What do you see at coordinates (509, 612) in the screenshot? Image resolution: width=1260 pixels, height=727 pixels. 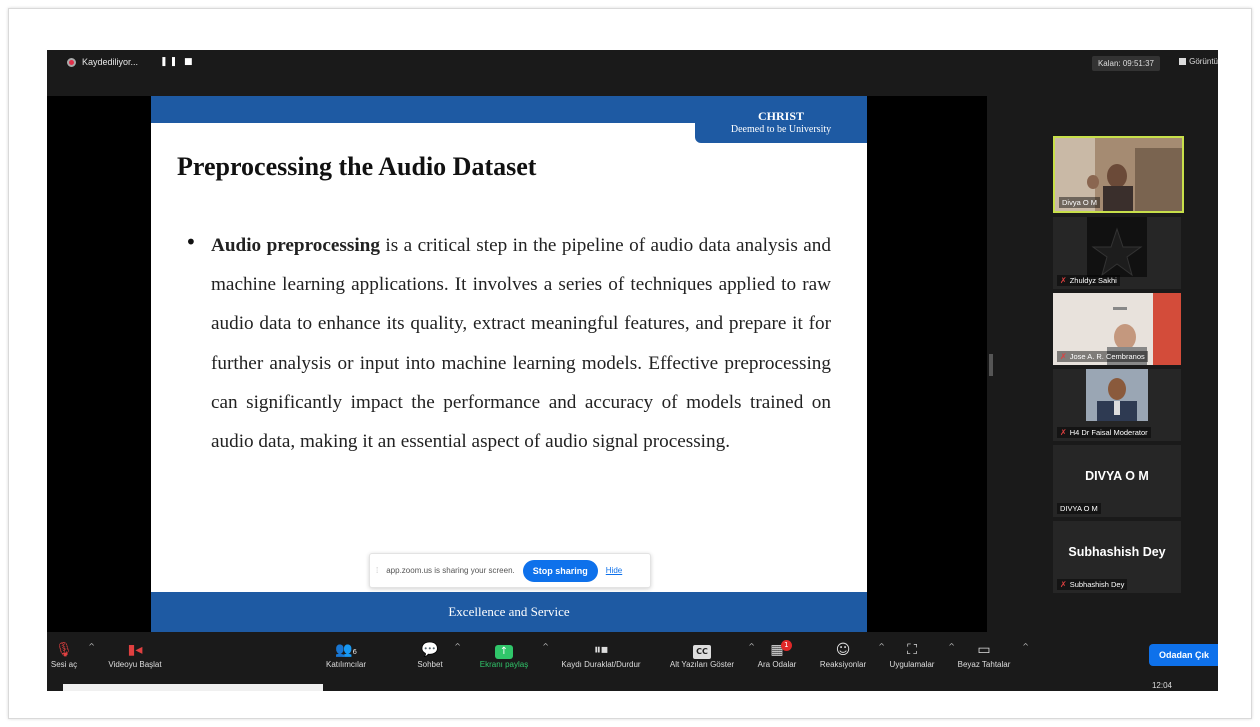 I see `slide-footer: Excellence and Service` at bounding box center [509, 612].